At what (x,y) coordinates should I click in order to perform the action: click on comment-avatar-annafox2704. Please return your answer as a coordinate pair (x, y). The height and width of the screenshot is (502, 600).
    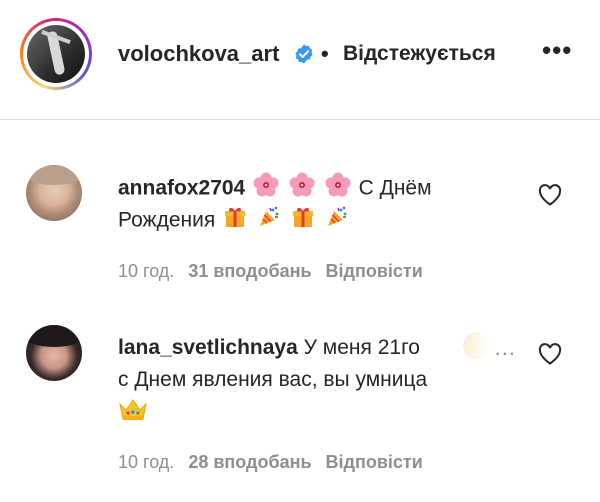
    Looking at the image, I should click on (54, 193).